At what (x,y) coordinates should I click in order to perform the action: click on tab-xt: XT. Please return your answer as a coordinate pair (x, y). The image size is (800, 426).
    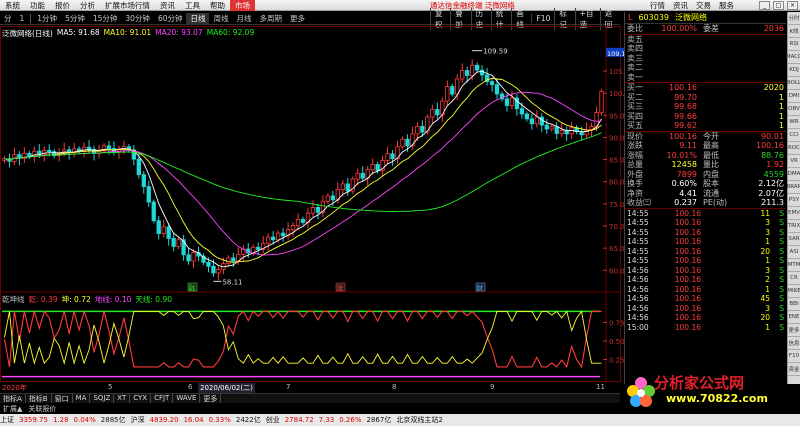
    Looking at the image, I should click on (122, 398).